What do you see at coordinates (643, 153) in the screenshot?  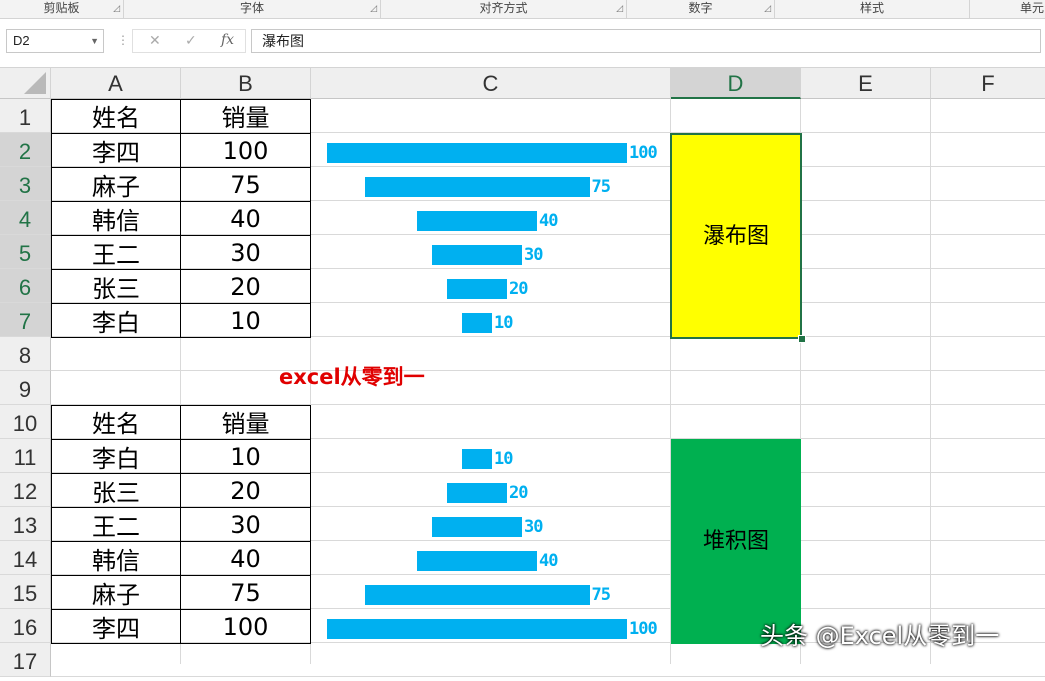 I see `data-bar-label: 100` at bounding box center [643, 153].